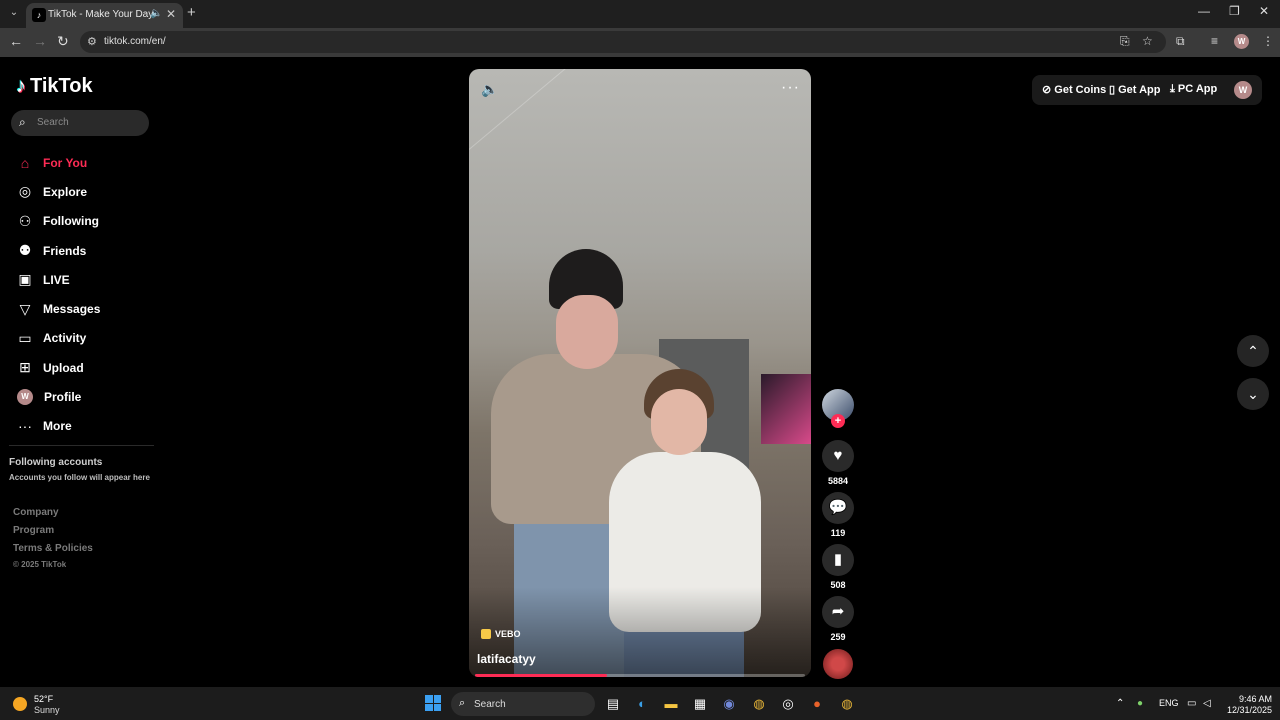  Describe the element at coordinates (671, 704) in the screenshot. I see `file-explorer-icon: ▬` at that location.